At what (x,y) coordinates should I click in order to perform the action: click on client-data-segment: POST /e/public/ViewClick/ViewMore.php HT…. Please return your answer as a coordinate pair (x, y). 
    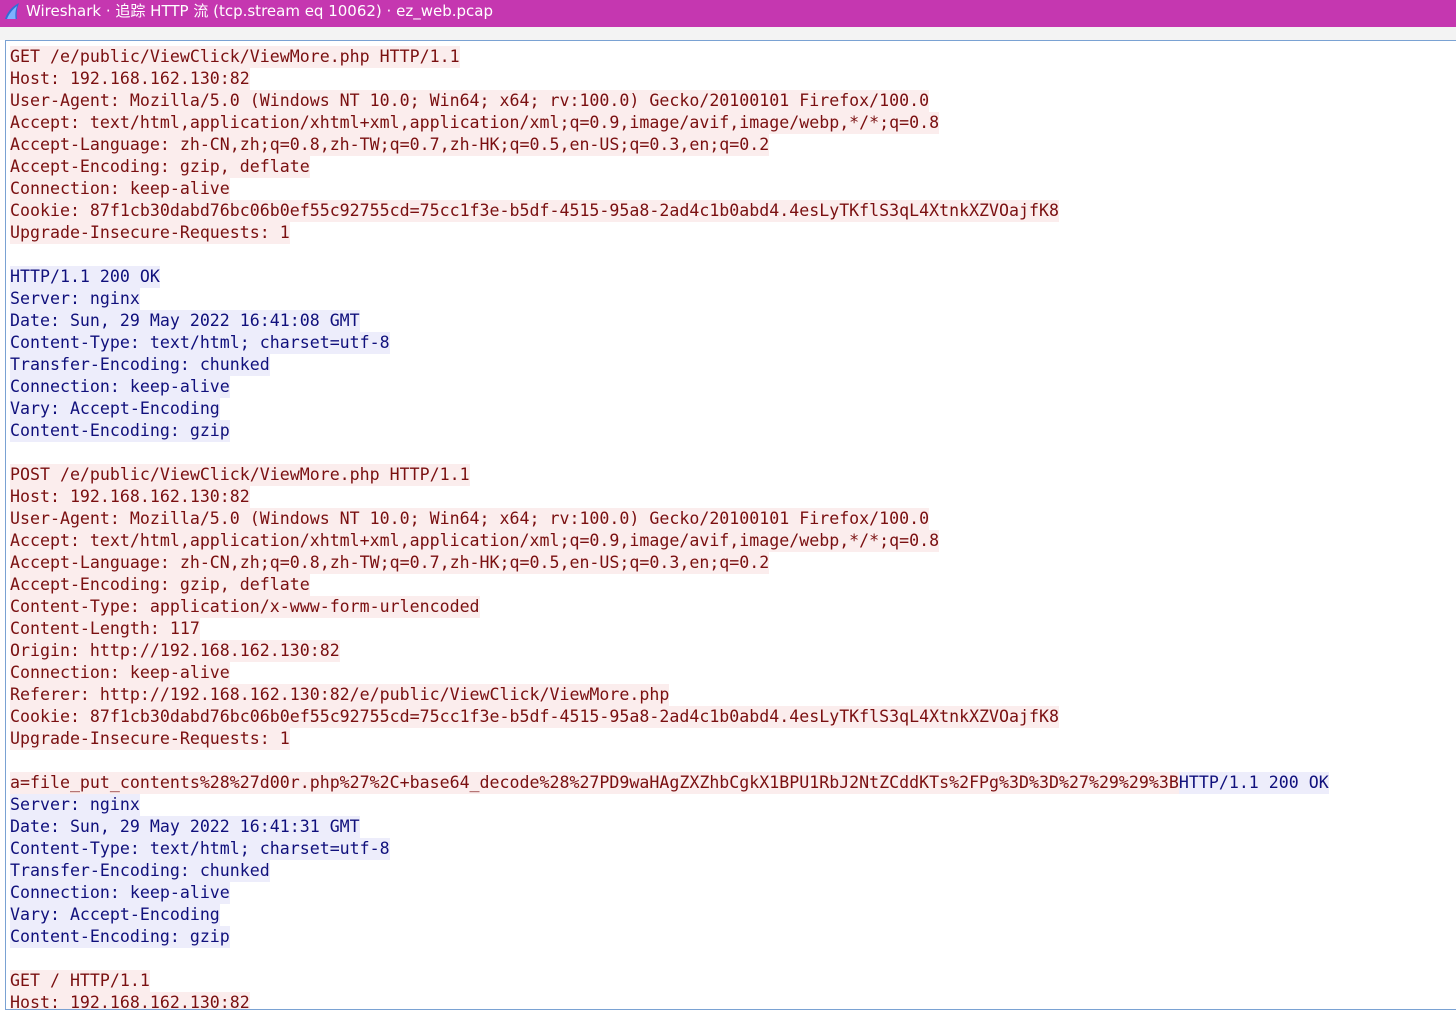
    Looking at the image, I should click on (240, 475).